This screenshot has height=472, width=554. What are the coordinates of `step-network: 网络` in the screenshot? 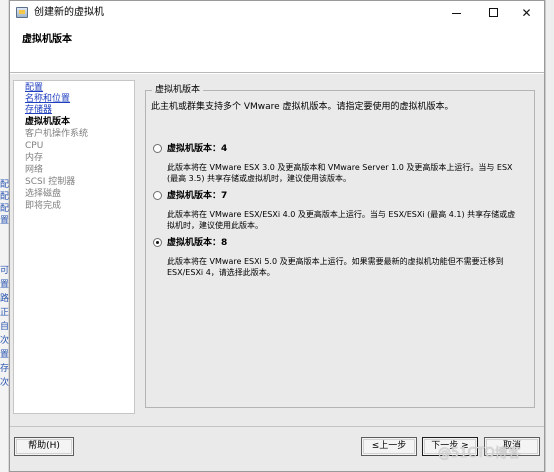 It's located at (34, 170).